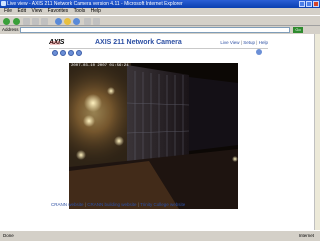 This screenshot has height=241, width=320. I want to click on help-button, so click(259, 51).